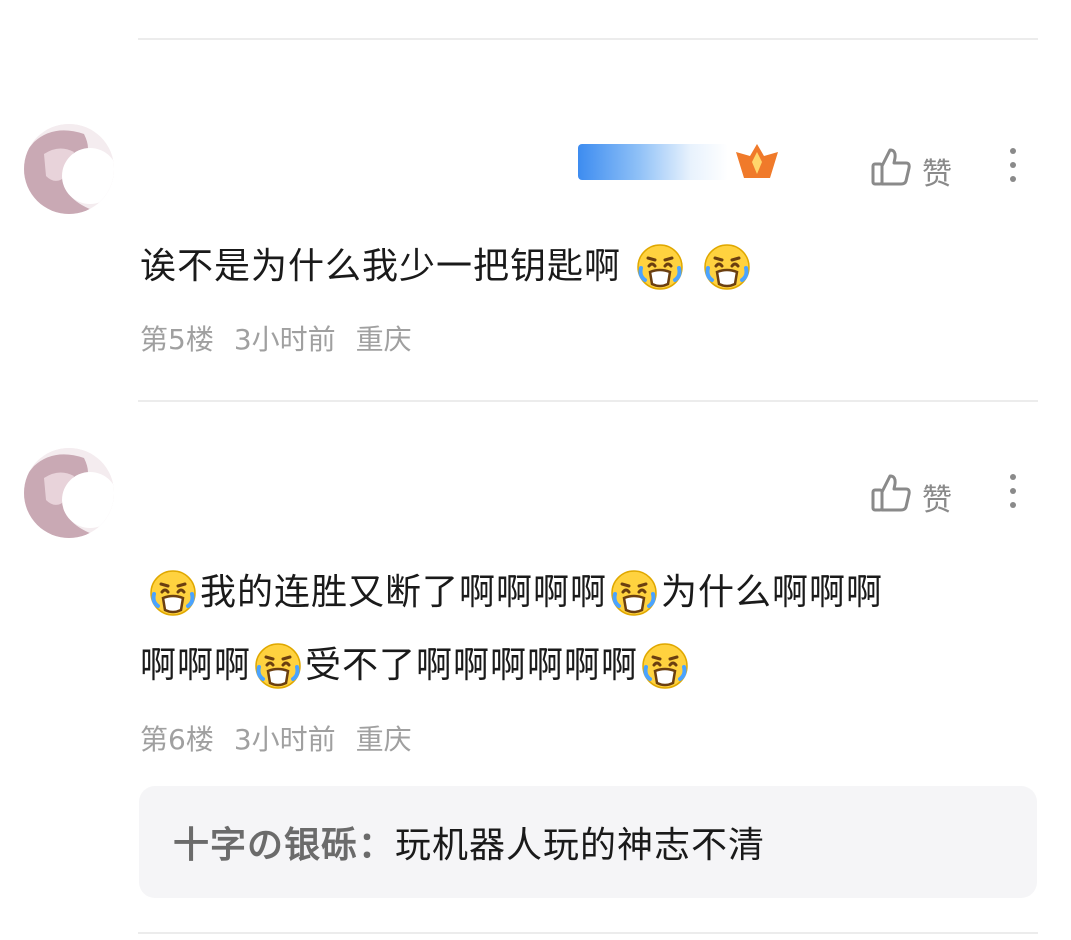 The height and width of the screenshot is (940, 1071). What do you see at coordinates (472, 665) in the screenshot?
I see `comment-body-part: 受不了啊啊啊啊啊啊` at bounding box center [472, 665].